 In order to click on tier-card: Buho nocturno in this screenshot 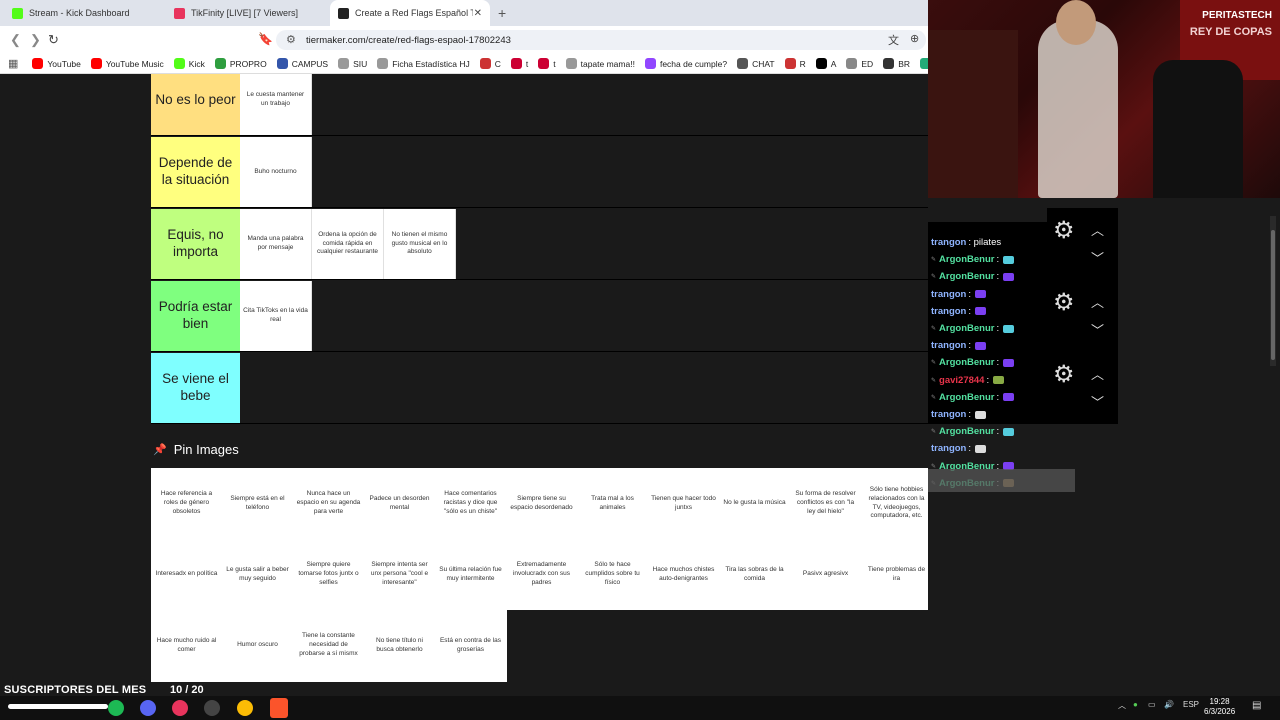, I will do `click(276, 172)`.